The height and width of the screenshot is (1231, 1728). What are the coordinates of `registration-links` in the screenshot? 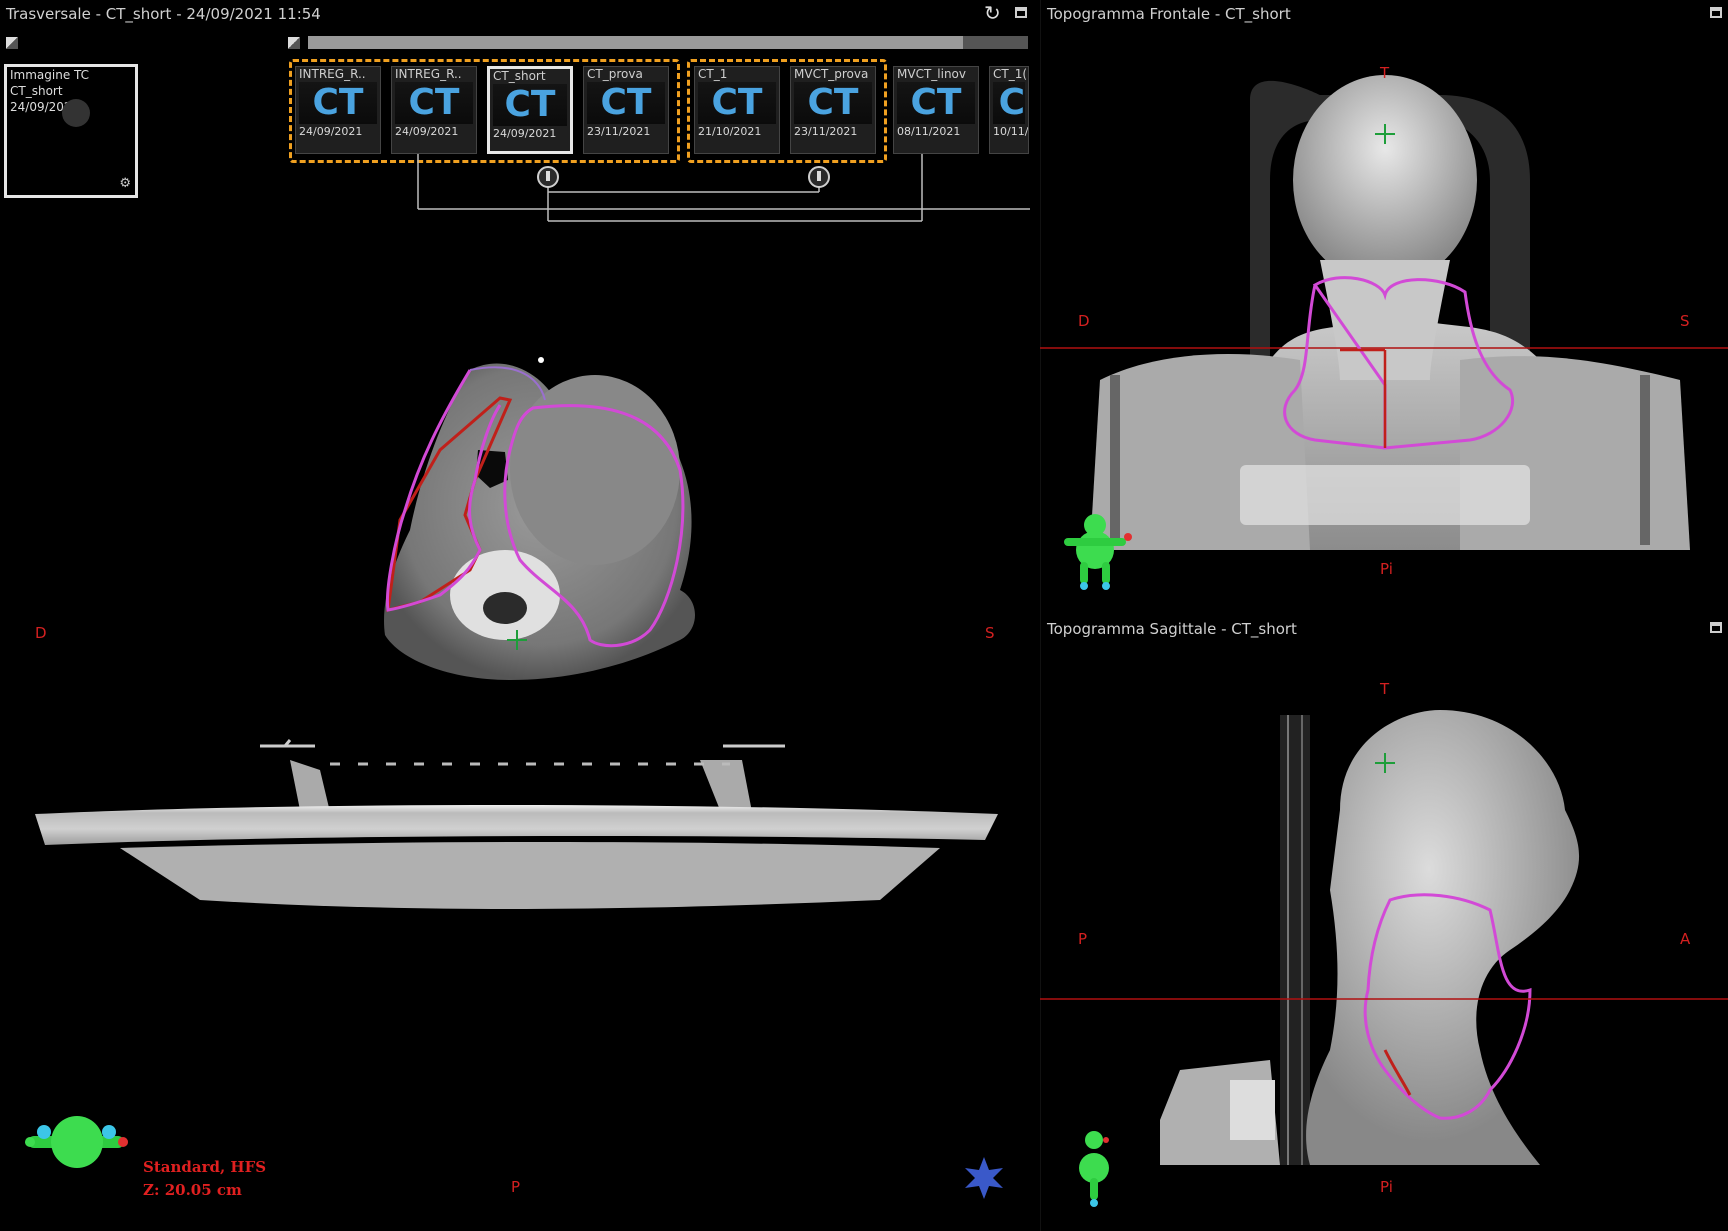 It's located at (723, 188).